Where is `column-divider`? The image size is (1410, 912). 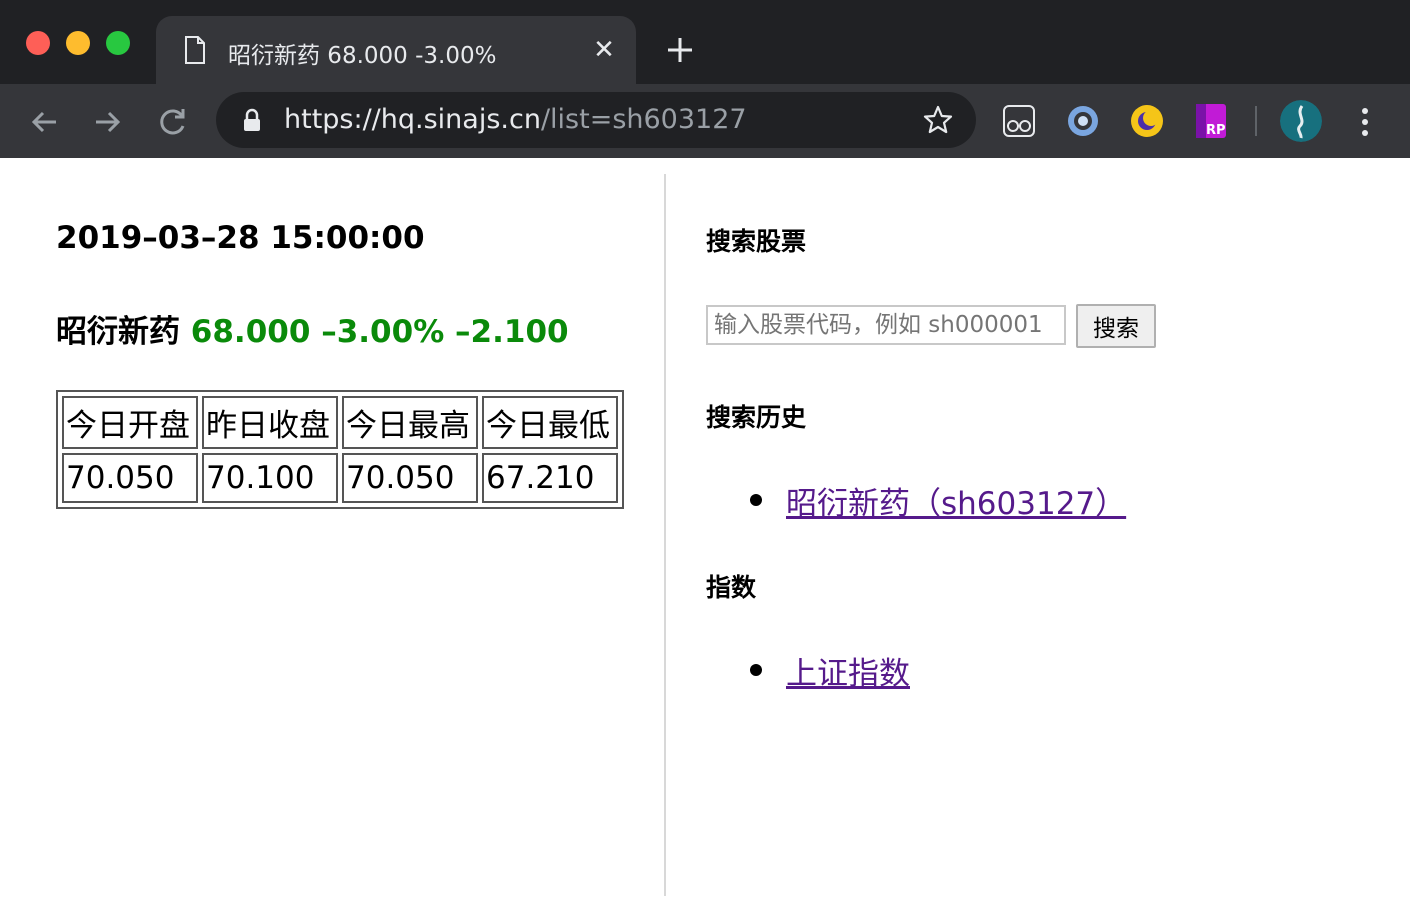 column-divider is located at coordinates (665, 535).